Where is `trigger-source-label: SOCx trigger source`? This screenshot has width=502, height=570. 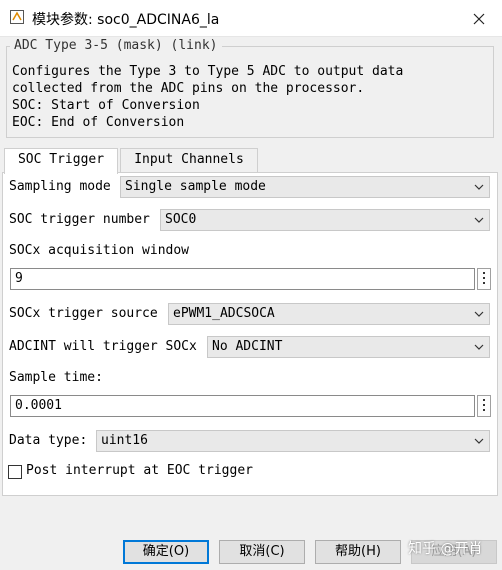 trigger-source-label: SOCx trigger source is located at coordinates (83, 313).